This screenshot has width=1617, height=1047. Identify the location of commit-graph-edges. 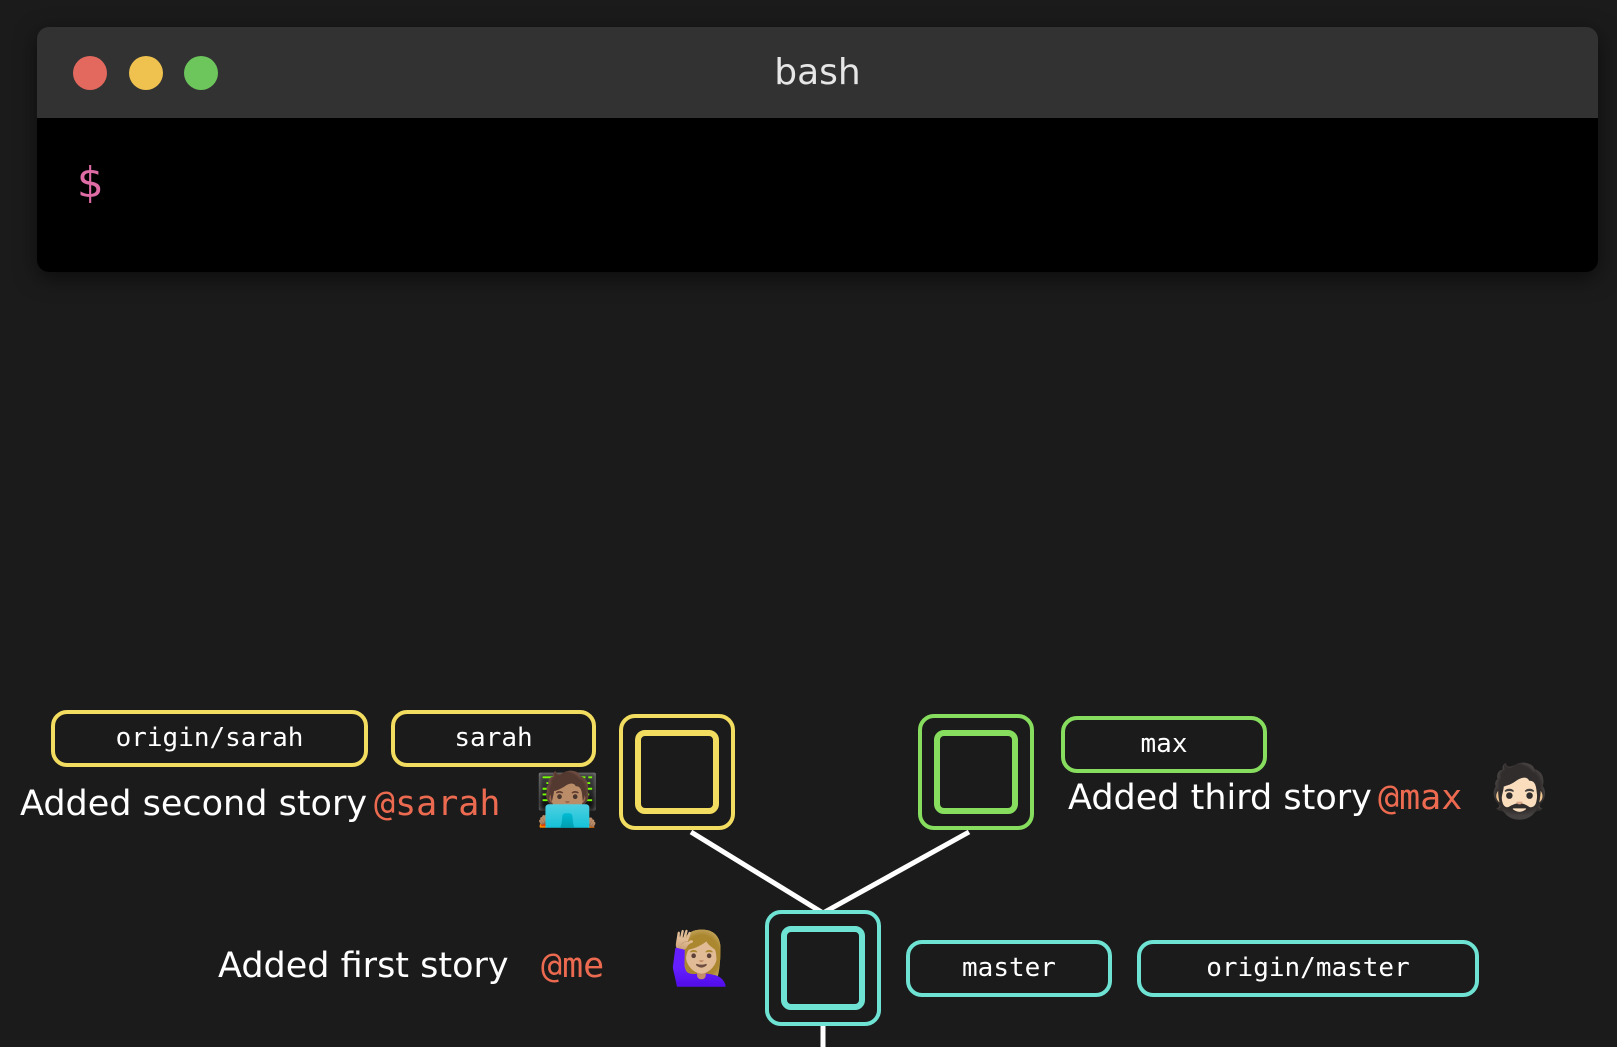
(830, 938).